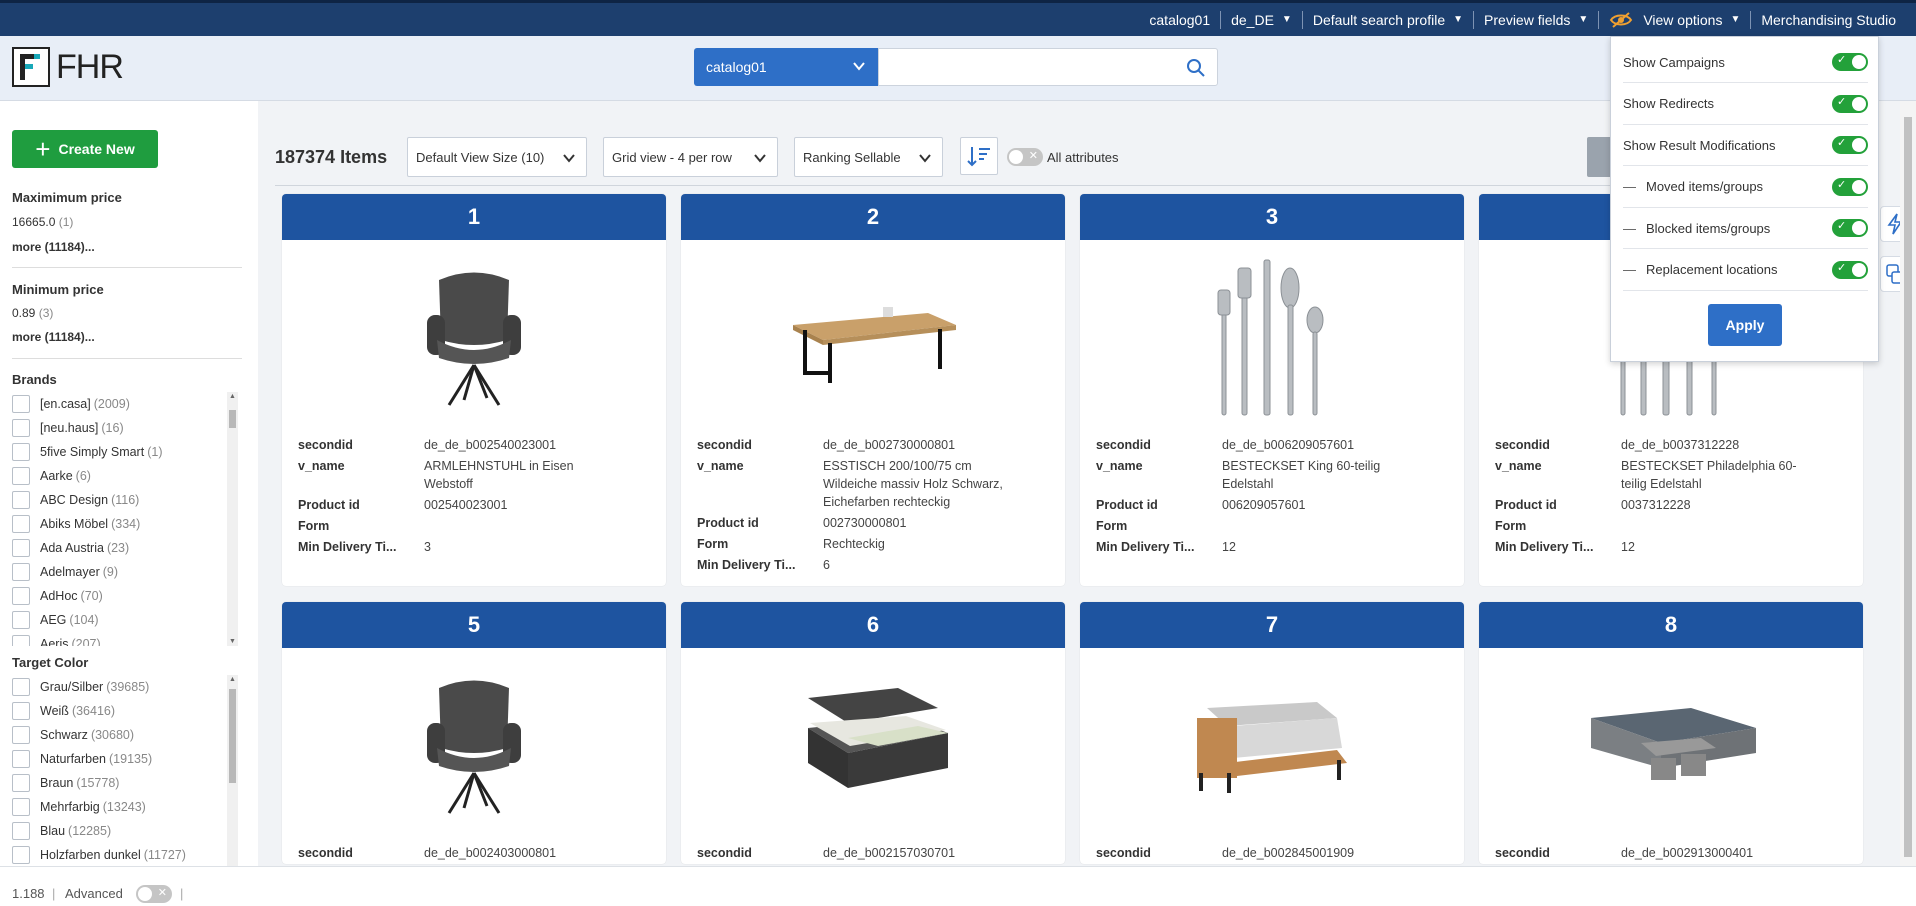 This screenshot has width=1916, height=906. I want to click on attribute-value, so click(524, 526).